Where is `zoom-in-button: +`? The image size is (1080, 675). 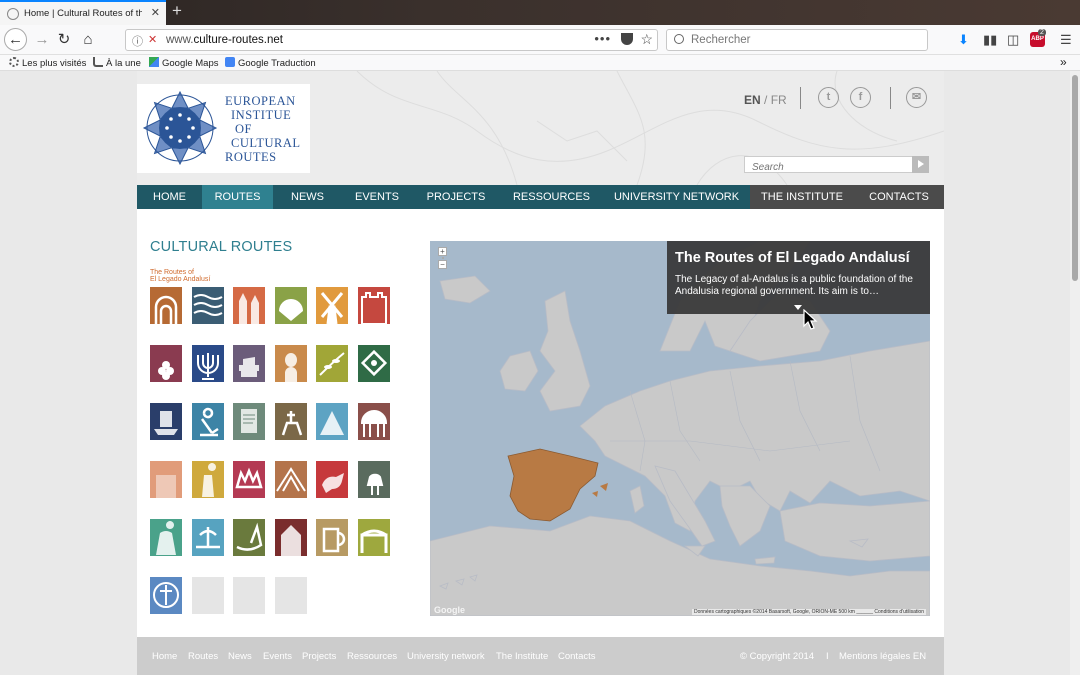
zoom-in-button: + is located at coordinates (442, 251).